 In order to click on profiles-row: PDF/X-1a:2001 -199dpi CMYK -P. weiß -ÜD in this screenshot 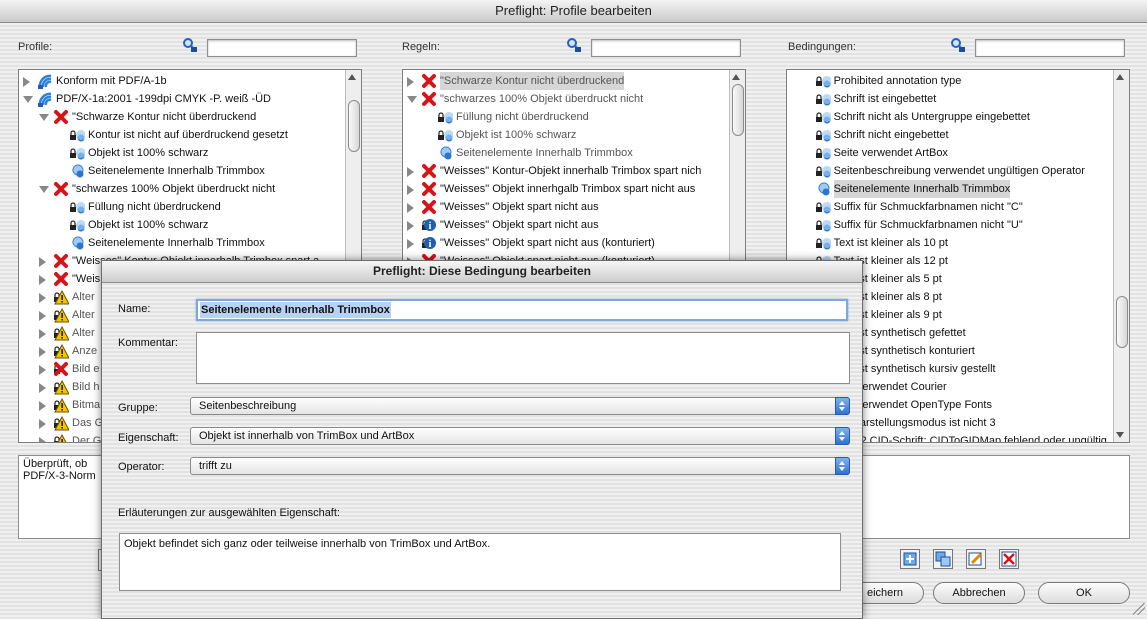, I will do `click(182, 99)`.